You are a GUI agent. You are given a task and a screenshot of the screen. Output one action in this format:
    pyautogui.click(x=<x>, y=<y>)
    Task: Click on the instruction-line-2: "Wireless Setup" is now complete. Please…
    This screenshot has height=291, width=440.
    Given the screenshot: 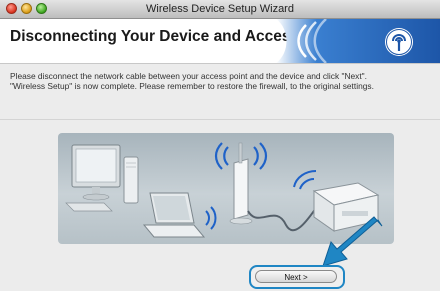 What is the action you would take?
    pyautogui.click(x=192, y=86)
    